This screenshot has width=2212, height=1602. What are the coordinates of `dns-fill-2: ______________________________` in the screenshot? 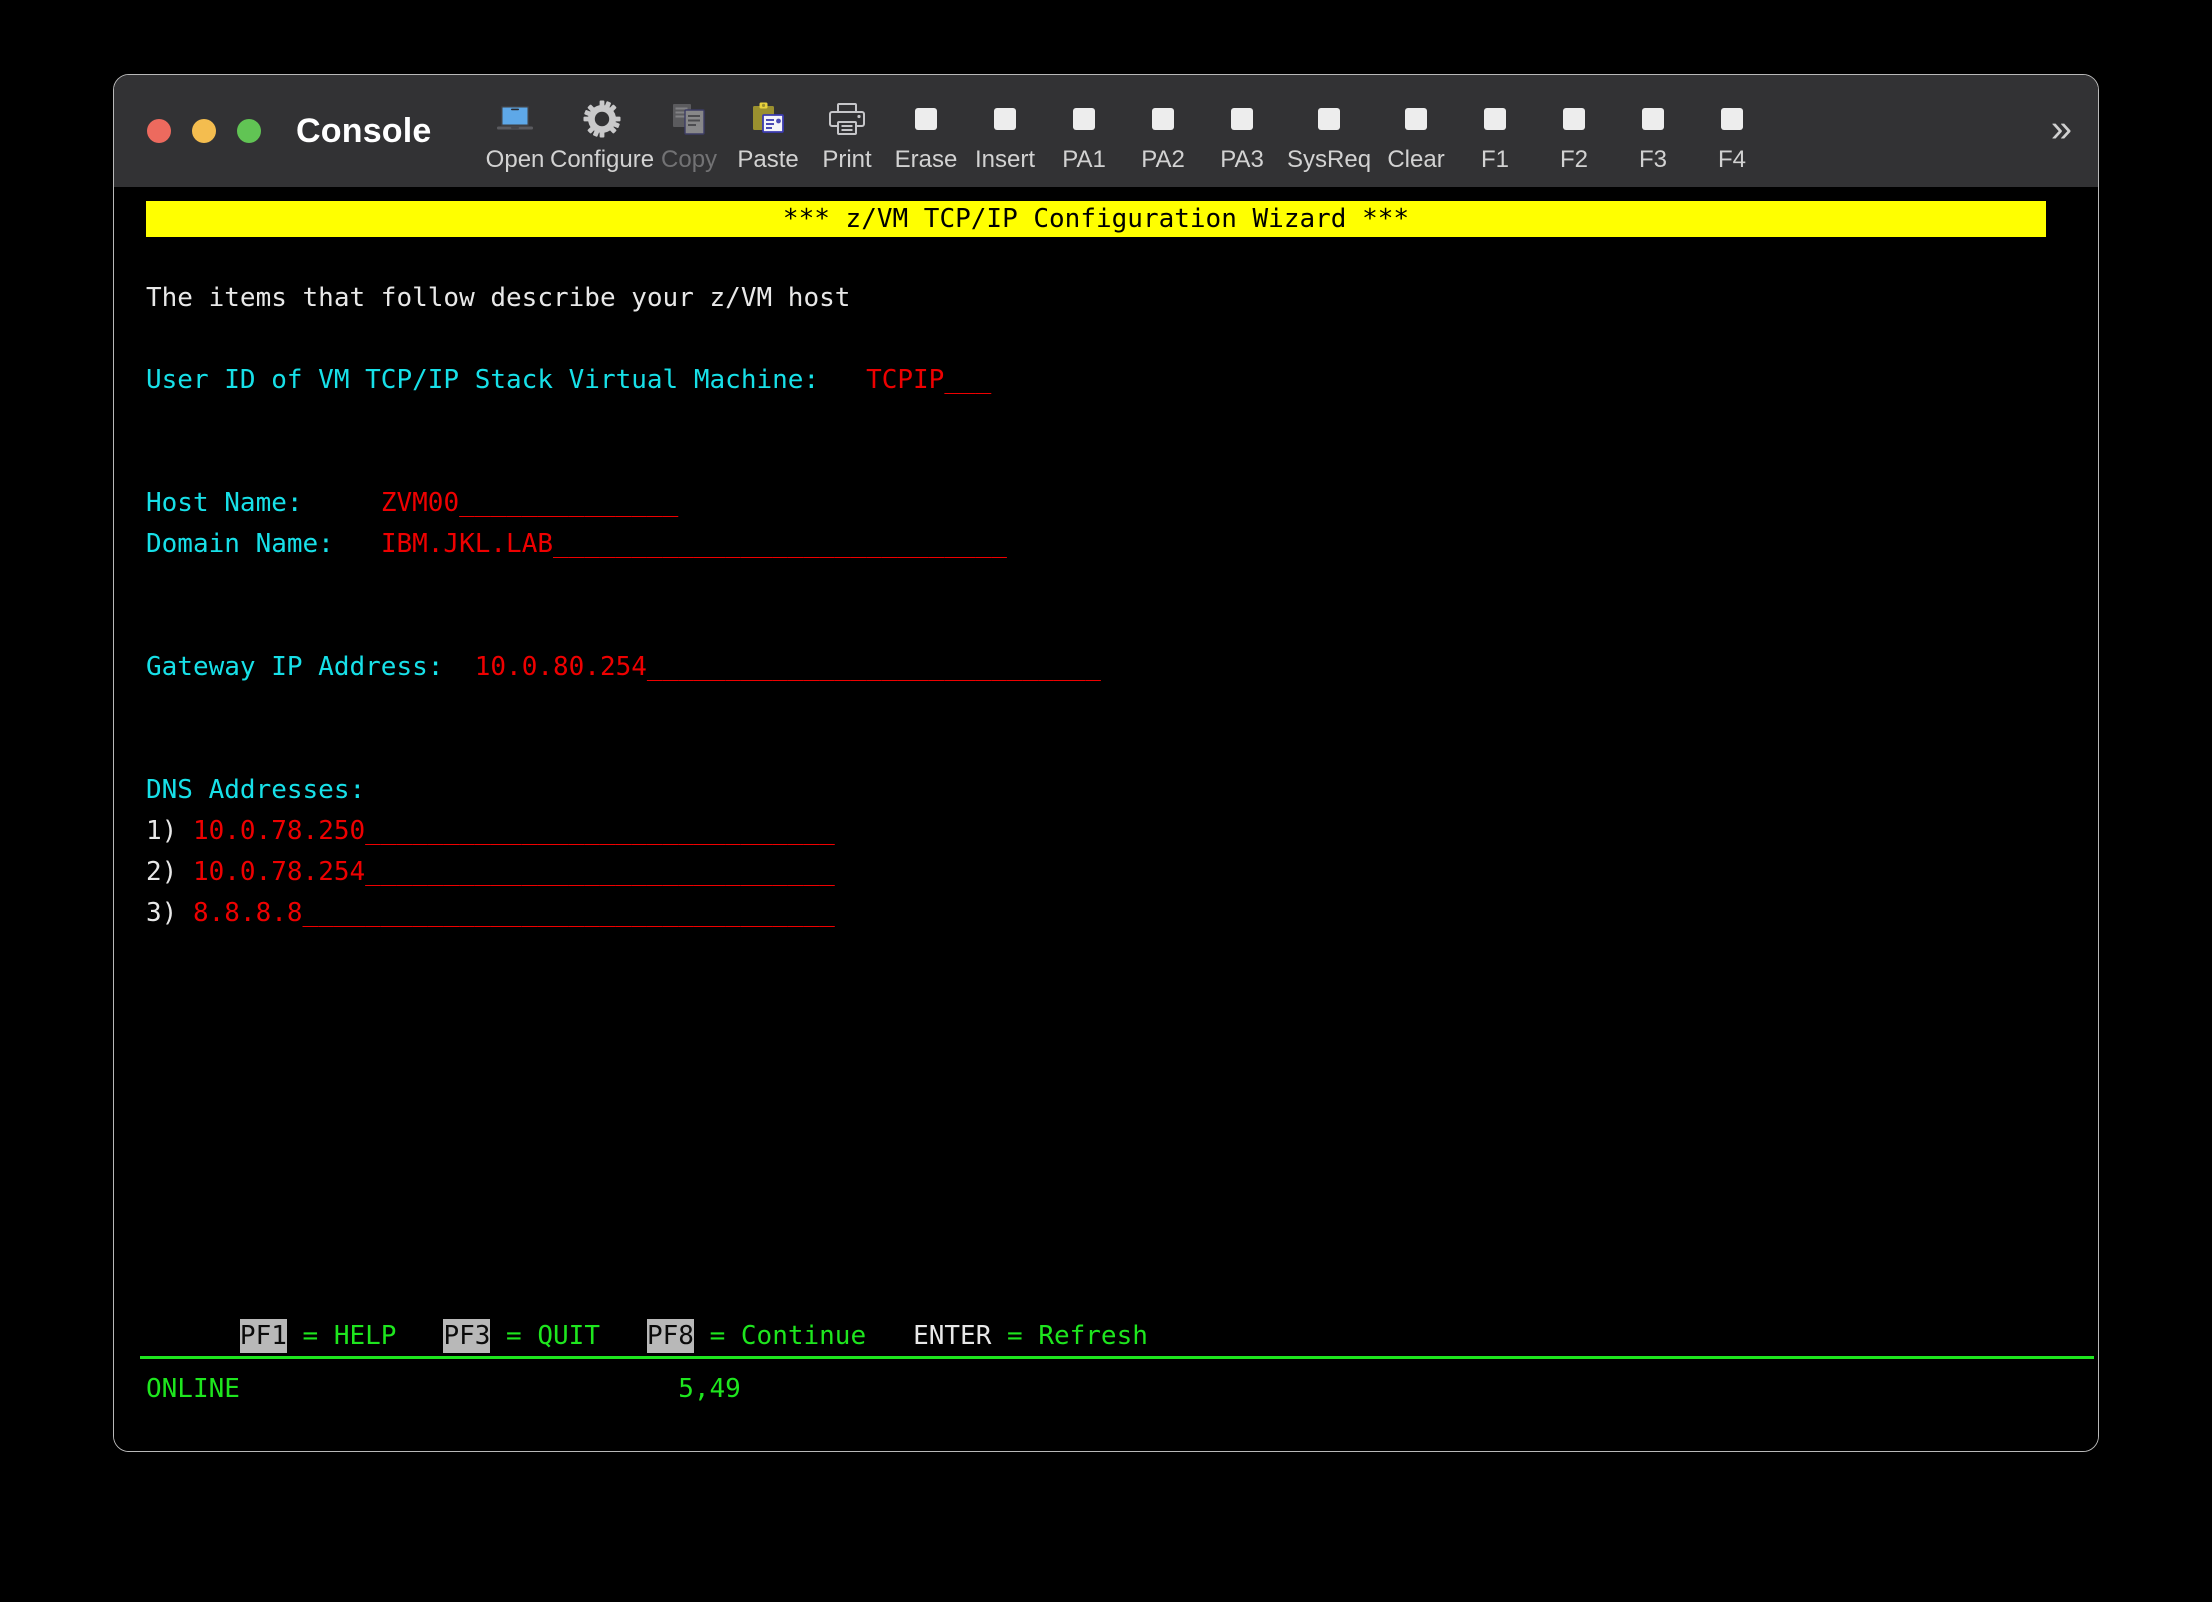 It's located at (600, 872).